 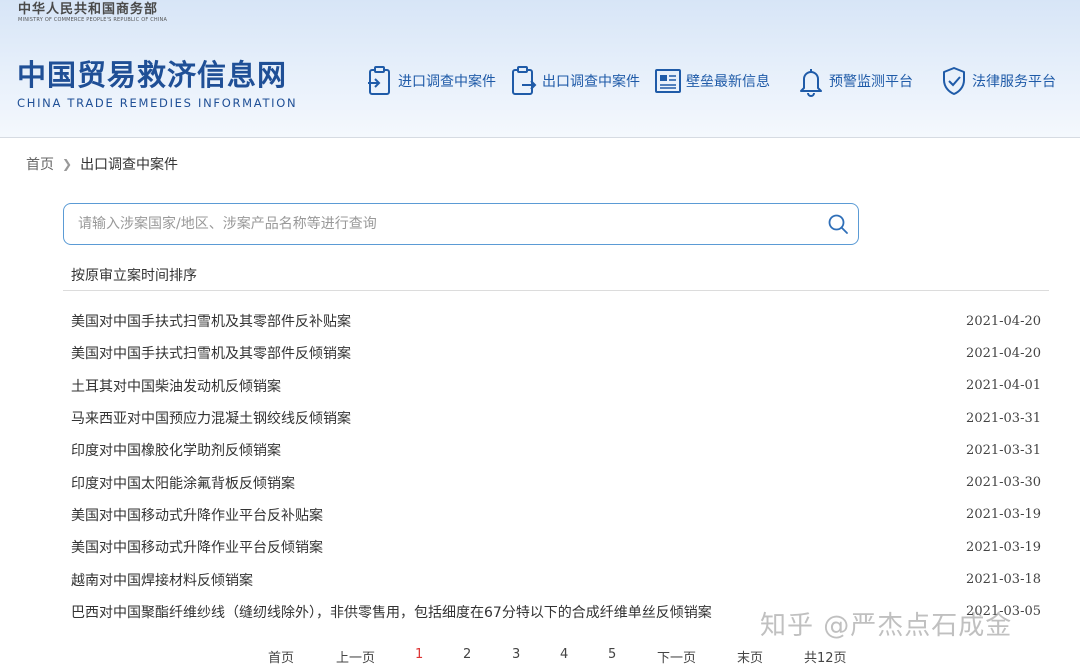 What do you see at coordinates (564, 654) in the screenshot?
I see `page-number: 4` at bounding box center [564, 654].